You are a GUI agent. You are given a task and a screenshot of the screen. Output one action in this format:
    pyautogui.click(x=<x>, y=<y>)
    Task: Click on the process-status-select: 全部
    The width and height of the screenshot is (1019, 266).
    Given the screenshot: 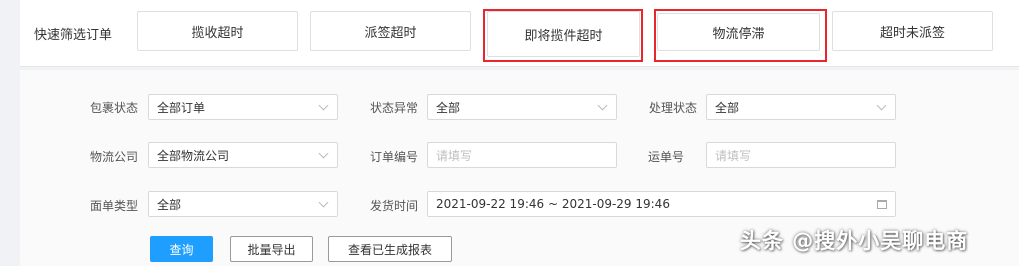 What is the action you would take?
    pyautogui.click(x=801, y=107)
    